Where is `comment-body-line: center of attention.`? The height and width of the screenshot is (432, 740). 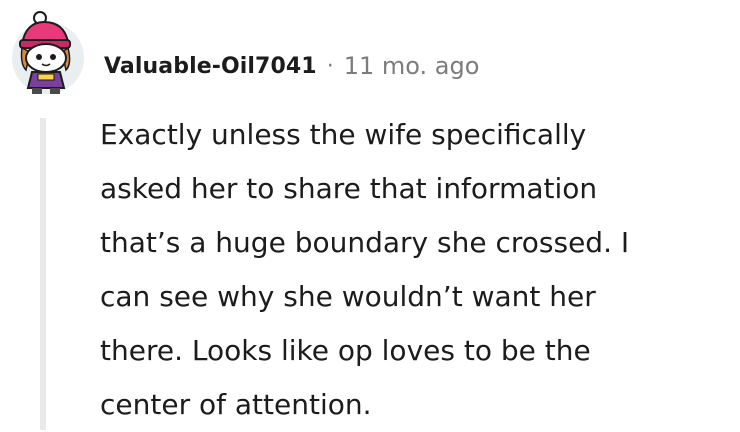 comment-body-line: center of attention. is located at coordinates (236, 404).